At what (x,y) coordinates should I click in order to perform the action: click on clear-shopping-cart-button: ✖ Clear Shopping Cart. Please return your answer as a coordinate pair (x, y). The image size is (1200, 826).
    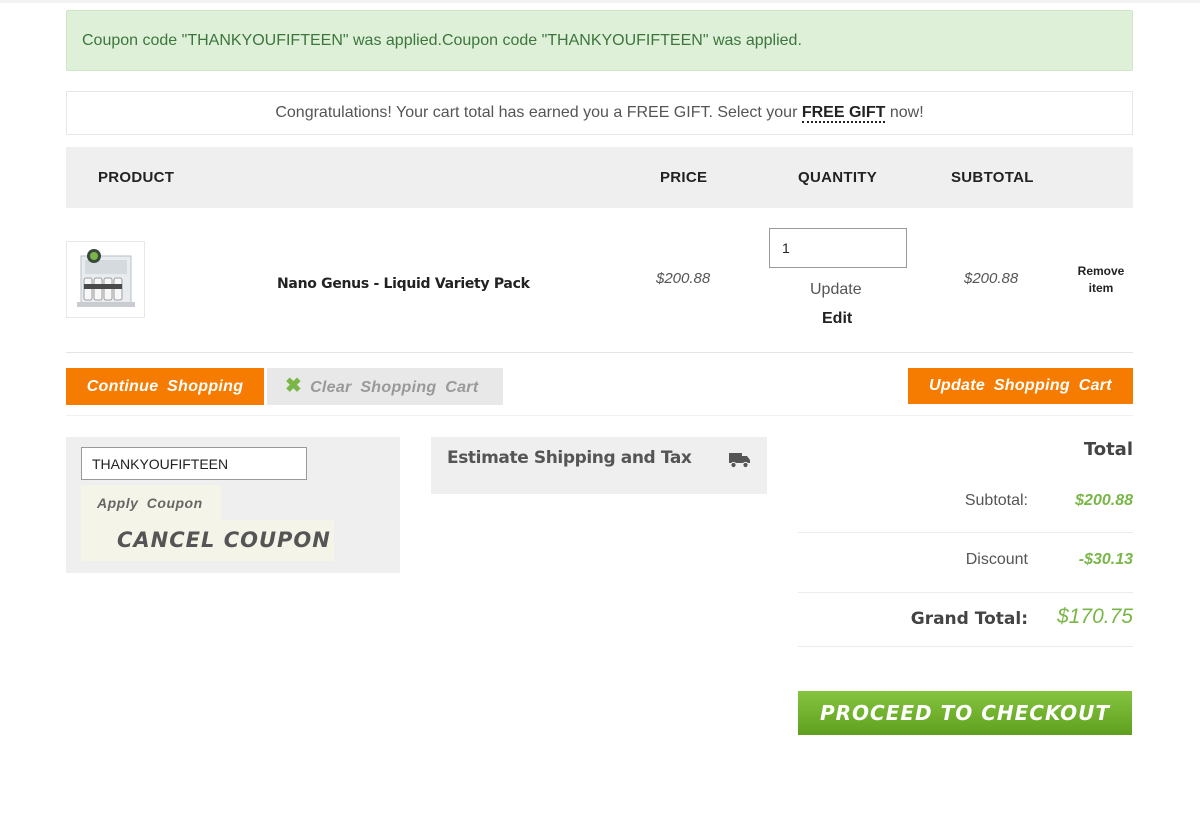
    Looking at the image, I should click on (385, 386).